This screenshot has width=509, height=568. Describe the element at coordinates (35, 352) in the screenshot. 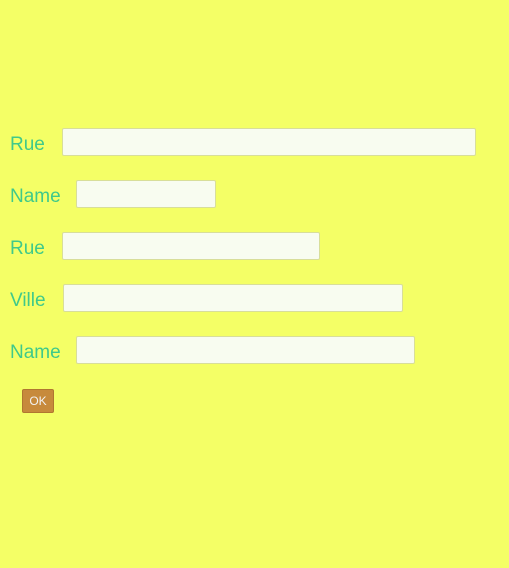

I see `name-label-2: Name` at that location.